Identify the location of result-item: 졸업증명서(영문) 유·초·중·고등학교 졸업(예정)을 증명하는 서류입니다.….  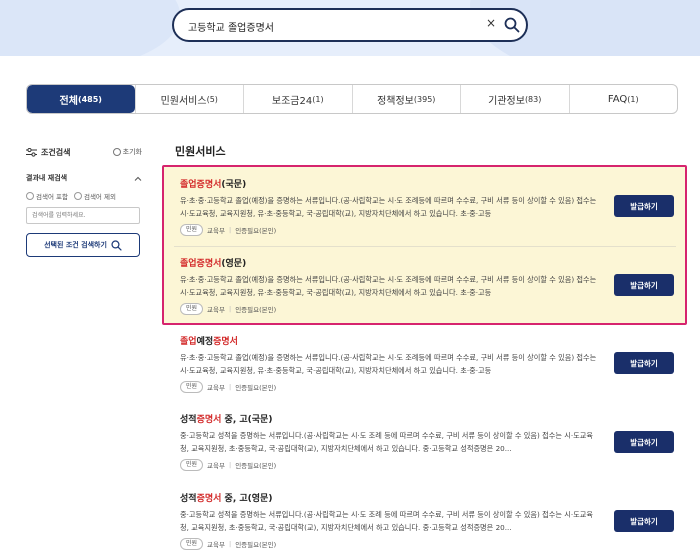
(390, 285).